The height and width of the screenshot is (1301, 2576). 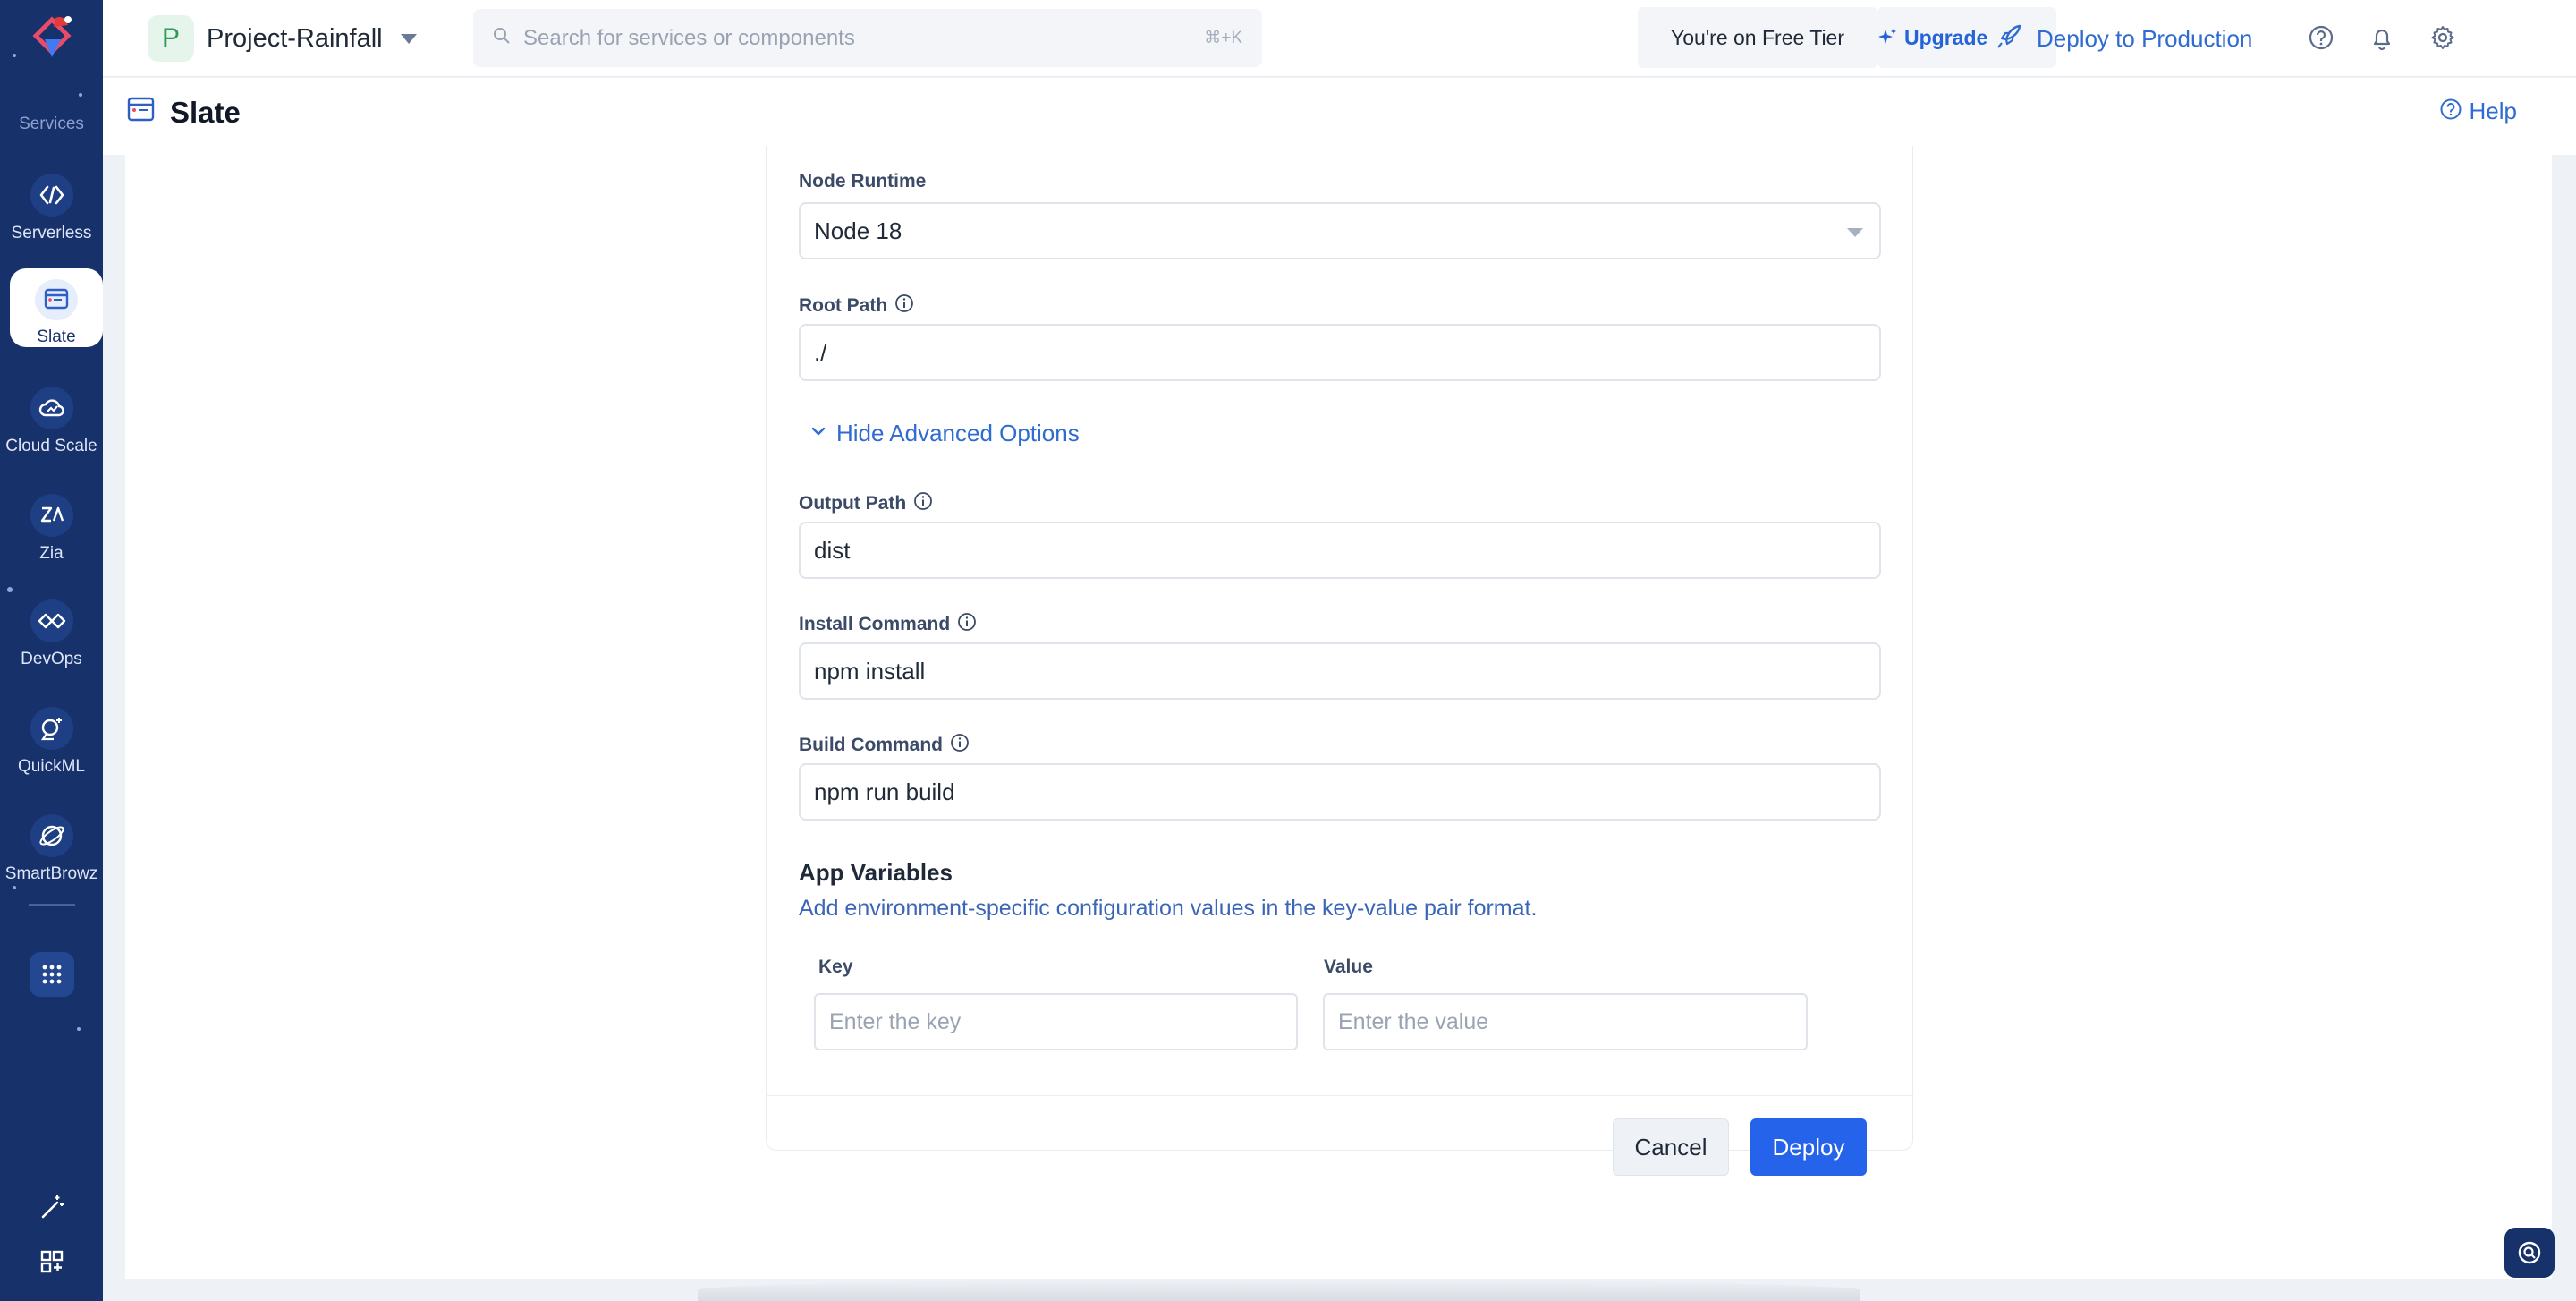 I want to click on tier-text: You're on Free Tier, so click(x=1757, y=37).